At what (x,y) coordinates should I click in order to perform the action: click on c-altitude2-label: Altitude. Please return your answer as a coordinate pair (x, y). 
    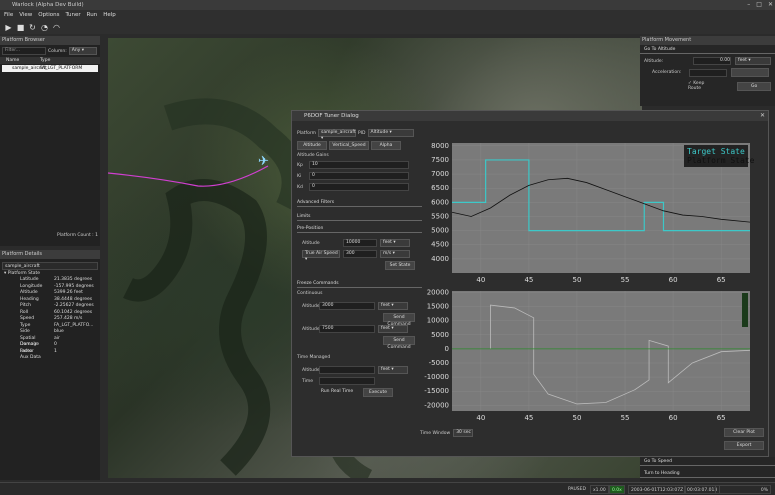
    Looking at the image, I should click on (311, 329).